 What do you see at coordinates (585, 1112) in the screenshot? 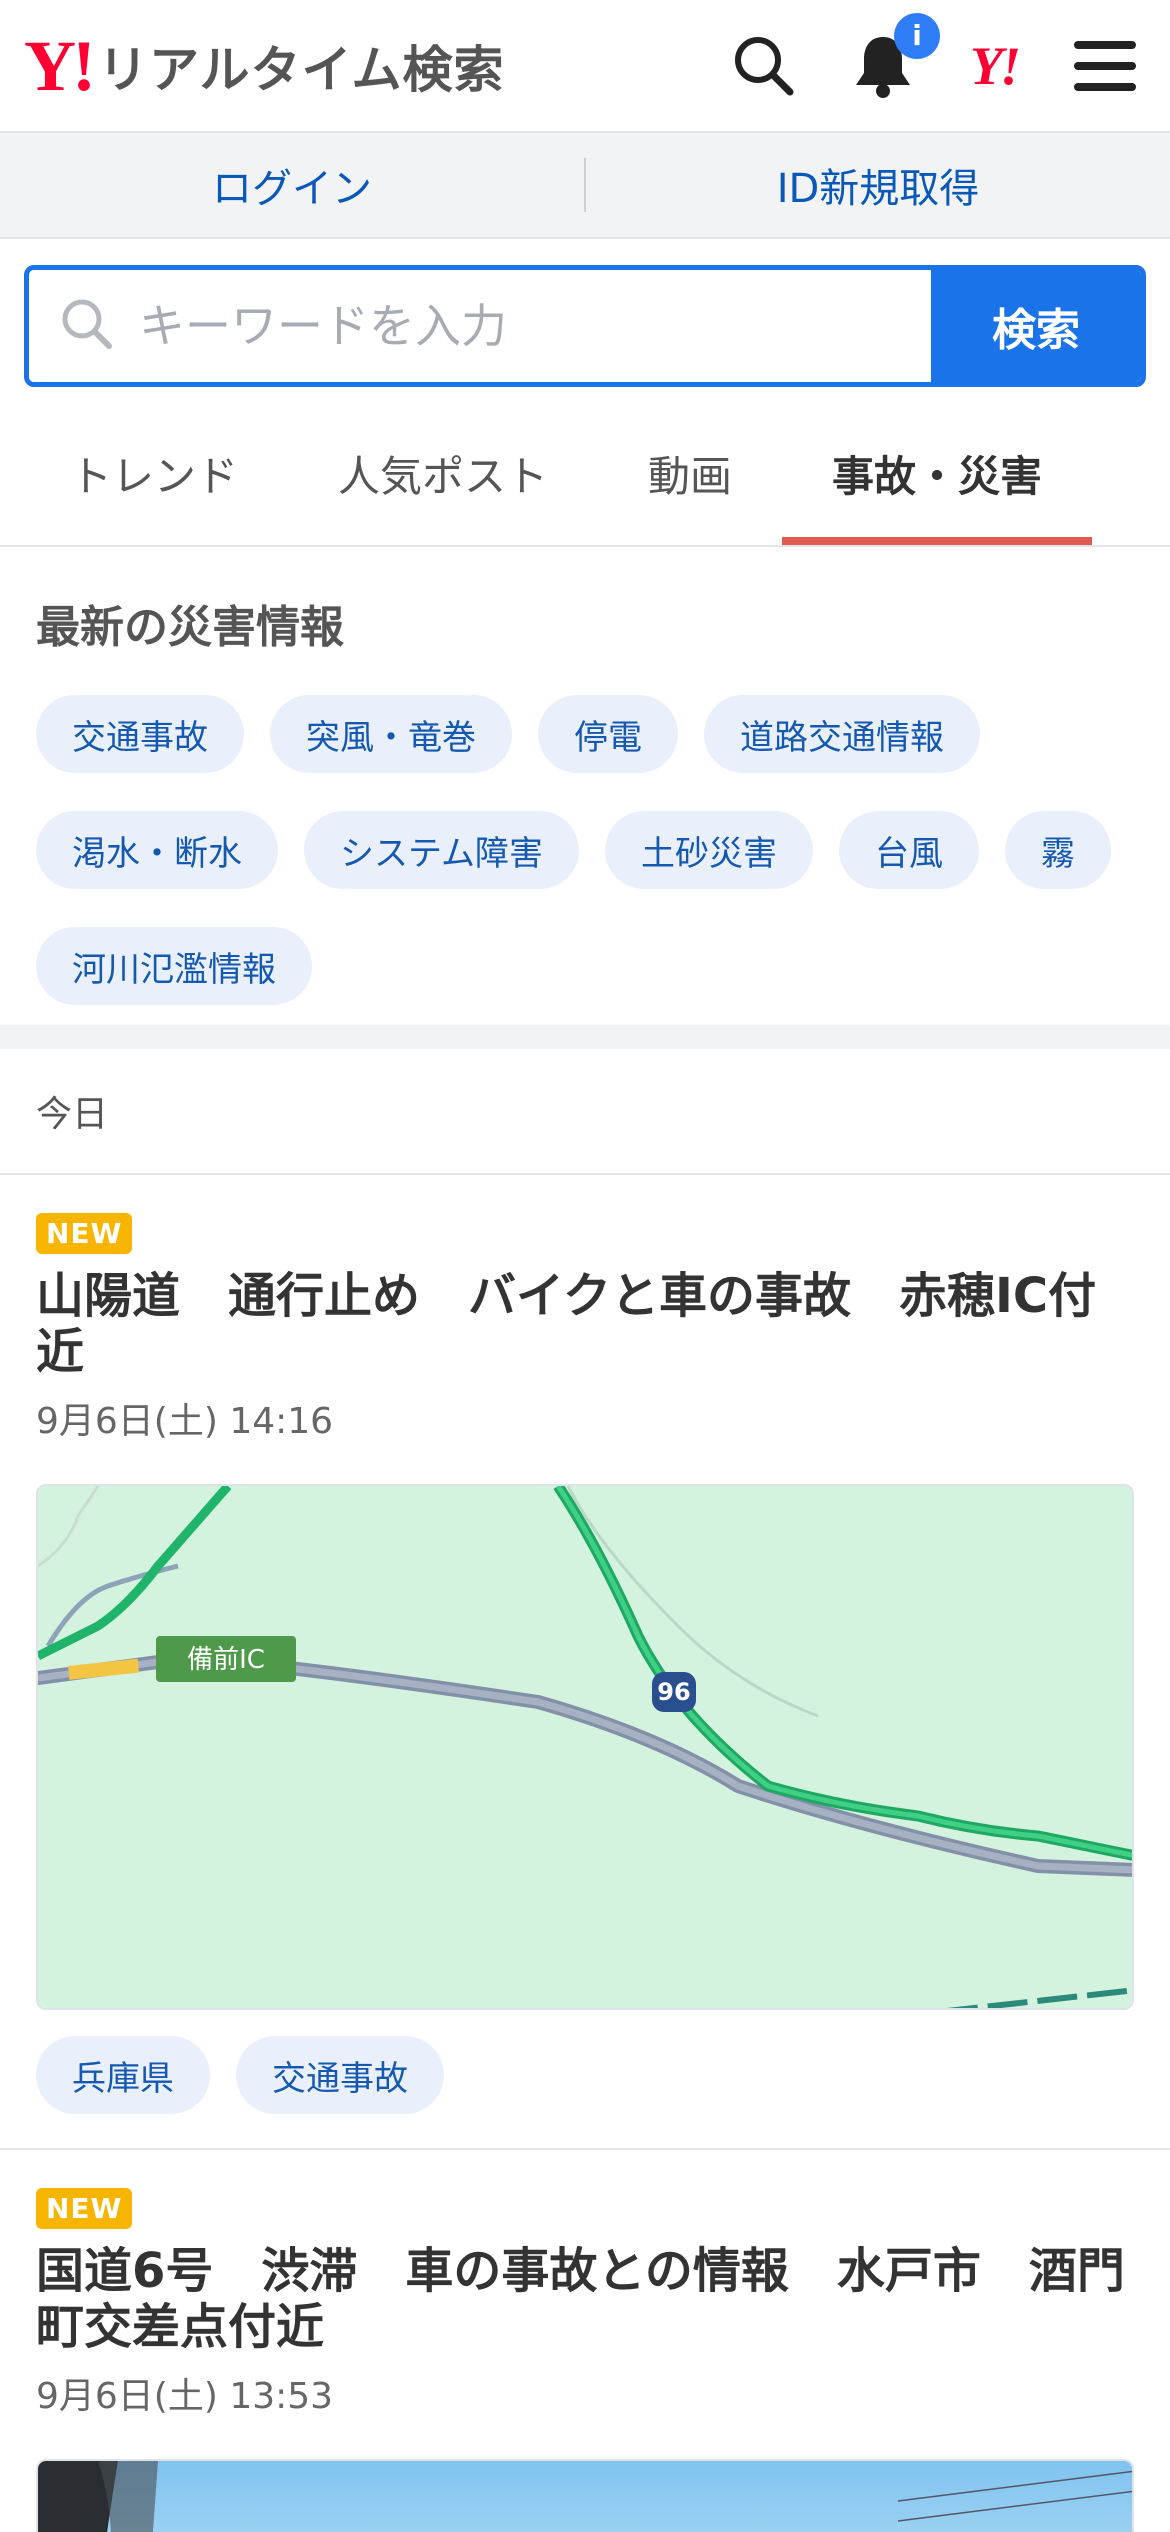
I see `date-group-header: 今日` at bounding box center [585, 1112].